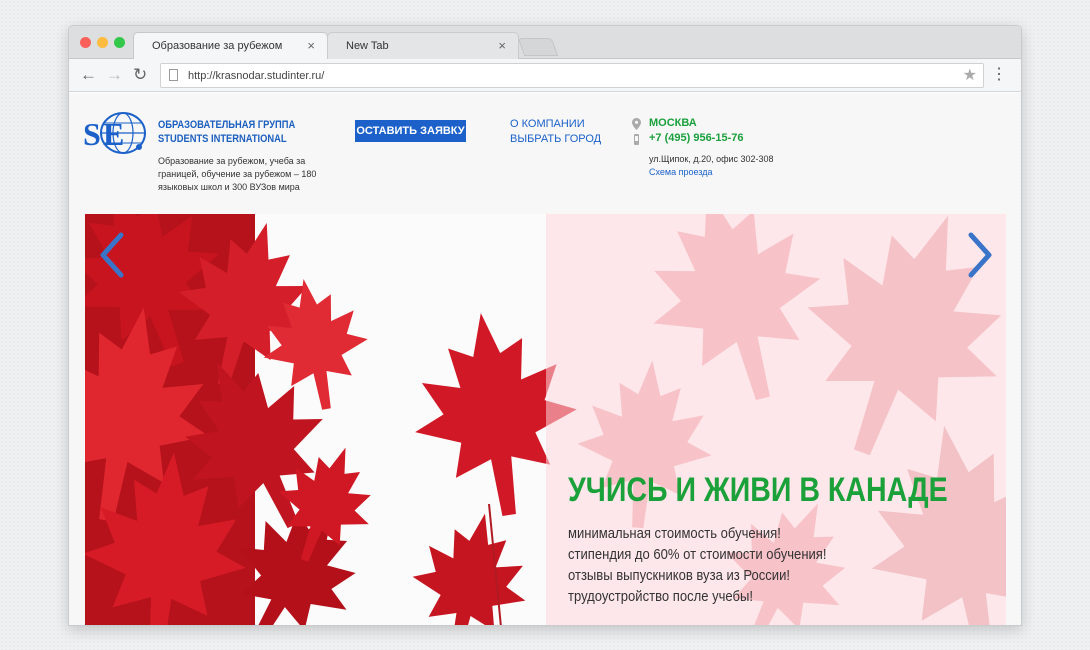  Describe the element at coordinates (980, 255) in the screenshot. I see `slider-next-arrow-icon` at that location.